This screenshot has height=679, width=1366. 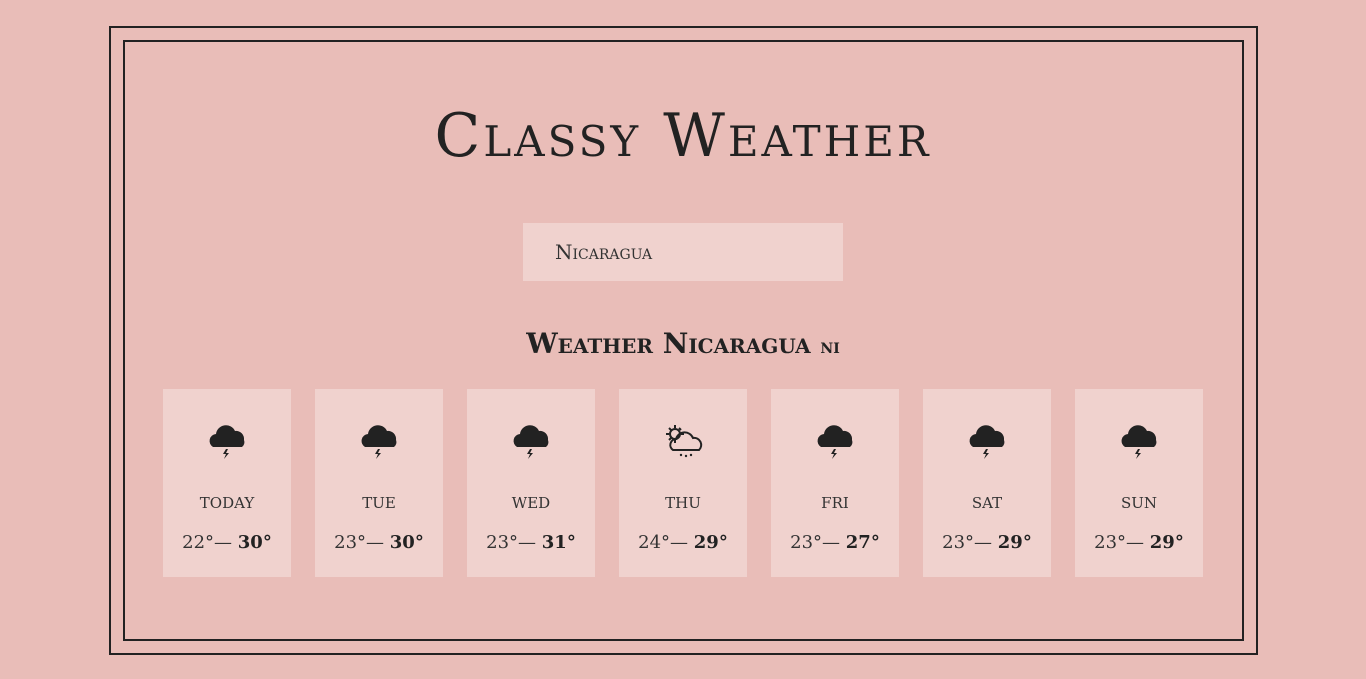 What do you see at coordinates (668, 343) in the screenshot?
I see `location-heading-label: Weather Nicaragua` at bounding box center [668, 343].